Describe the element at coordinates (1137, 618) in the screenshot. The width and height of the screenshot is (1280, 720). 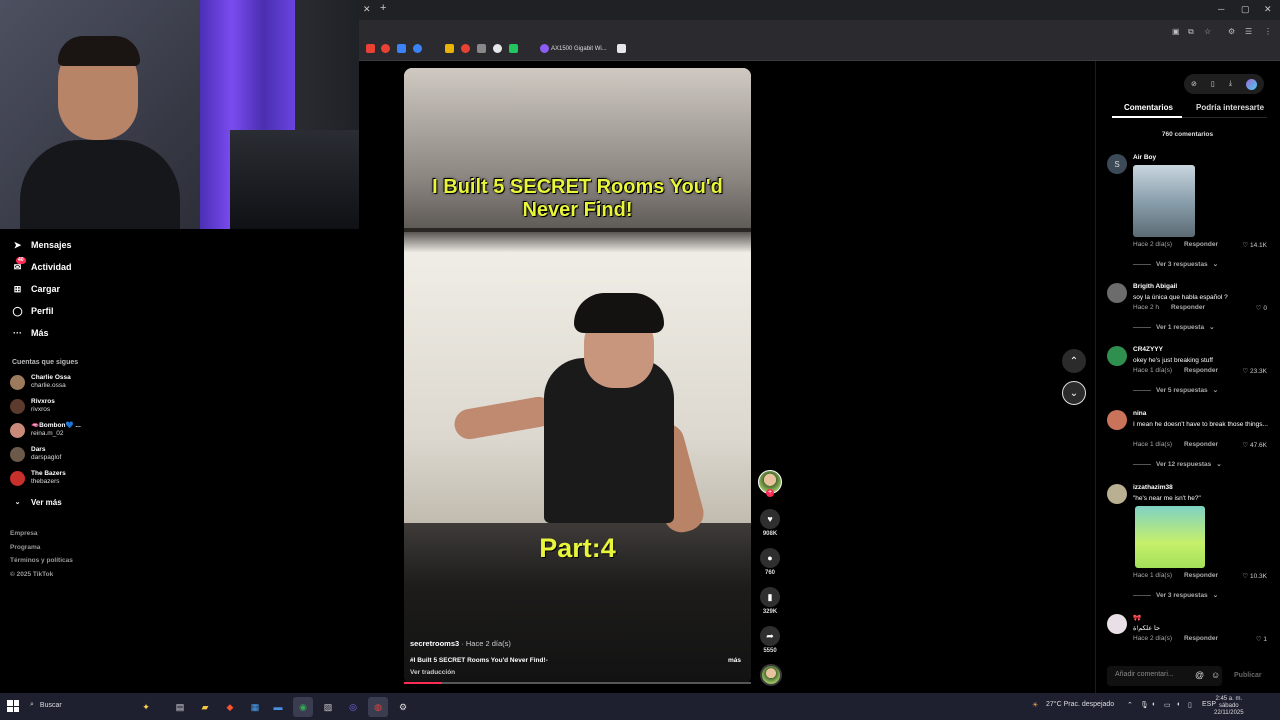
I see `comment-username: 🎀` at that location.